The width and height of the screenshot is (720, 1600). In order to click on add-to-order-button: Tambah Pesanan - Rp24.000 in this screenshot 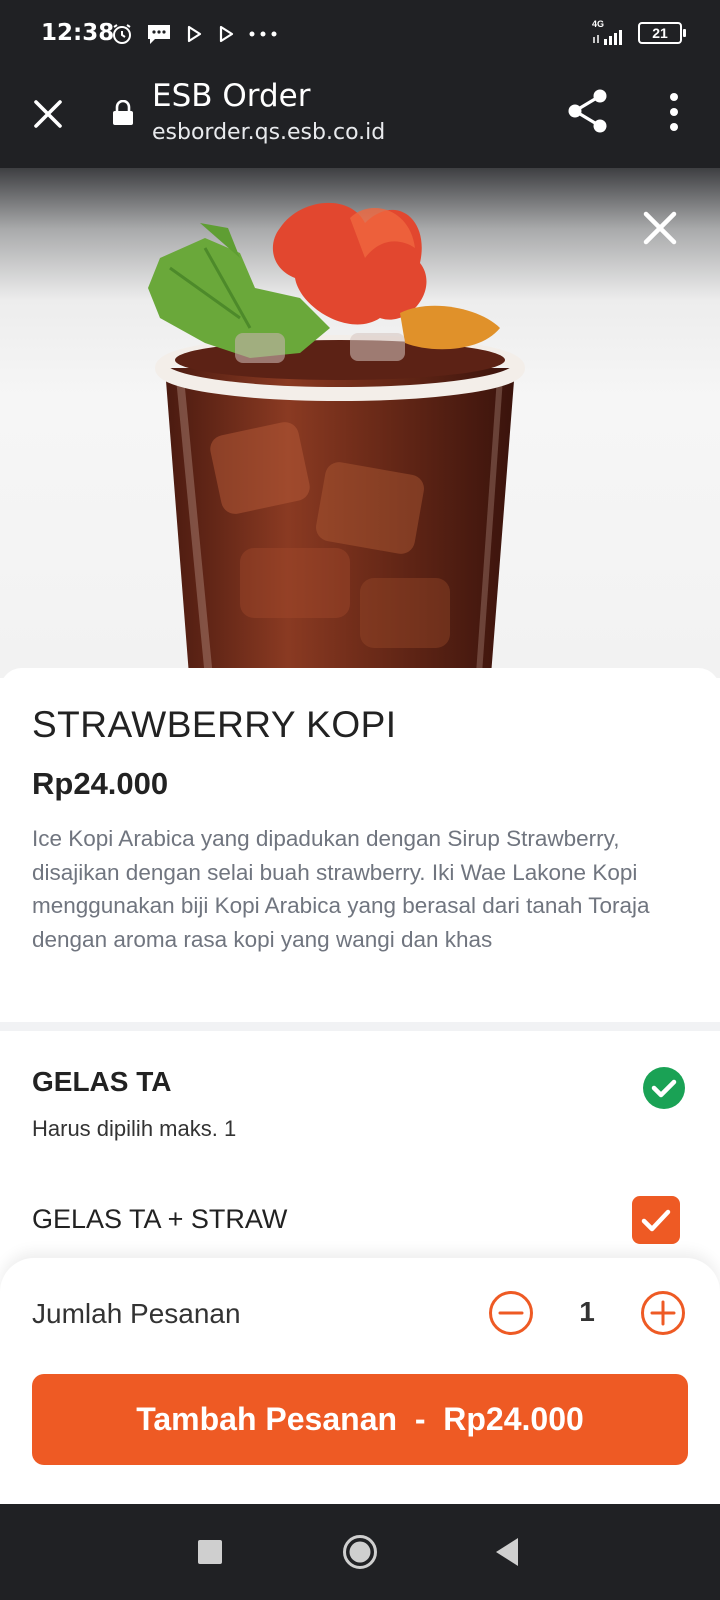, I will do `click(360, 1419)`.